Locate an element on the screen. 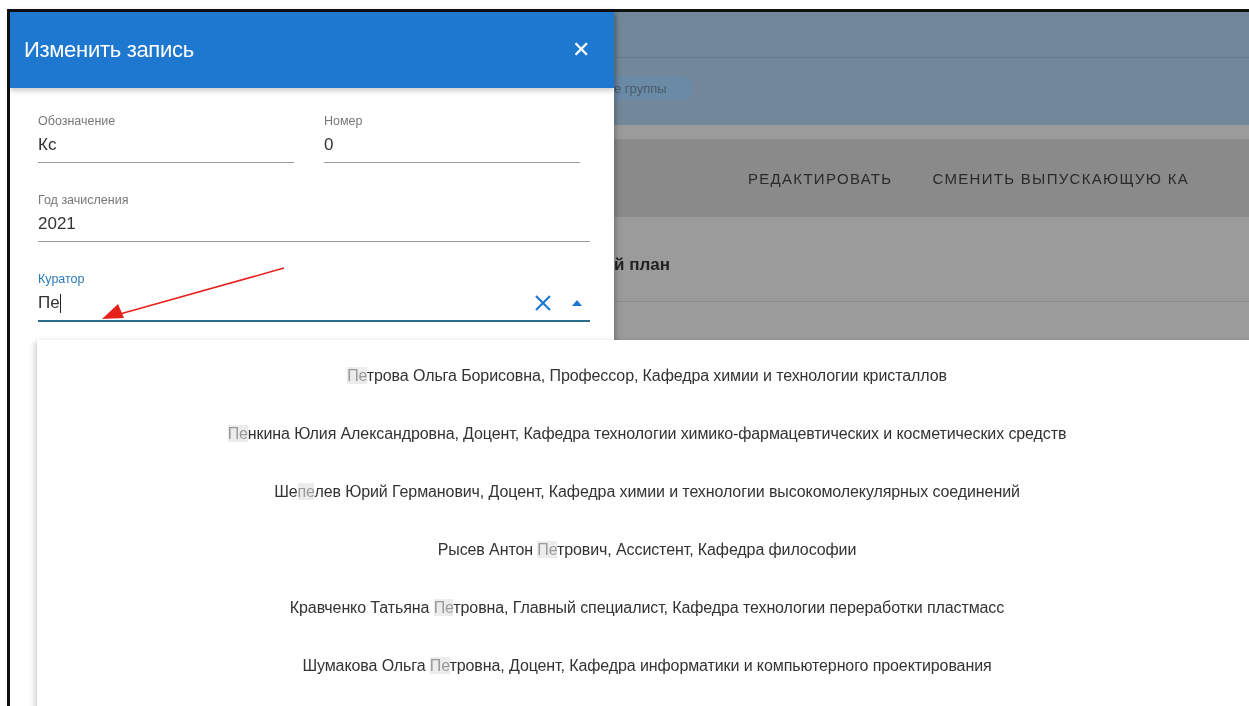  suggestion-item: Рысев Антон Петрович, Ассистент, Кафедра философии is located at coordinates (643, 570).